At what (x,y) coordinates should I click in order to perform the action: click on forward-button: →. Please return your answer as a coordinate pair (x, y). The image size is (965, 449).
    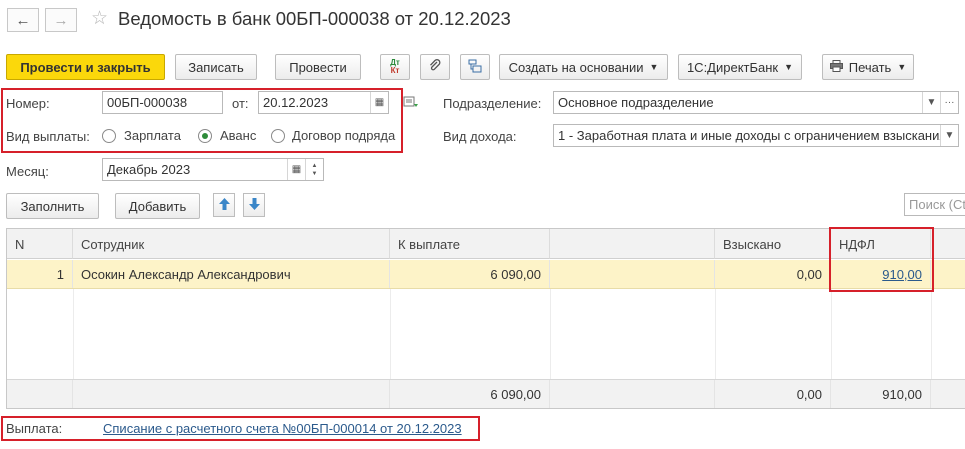
    Looking at the image, I should click on (61, 20).